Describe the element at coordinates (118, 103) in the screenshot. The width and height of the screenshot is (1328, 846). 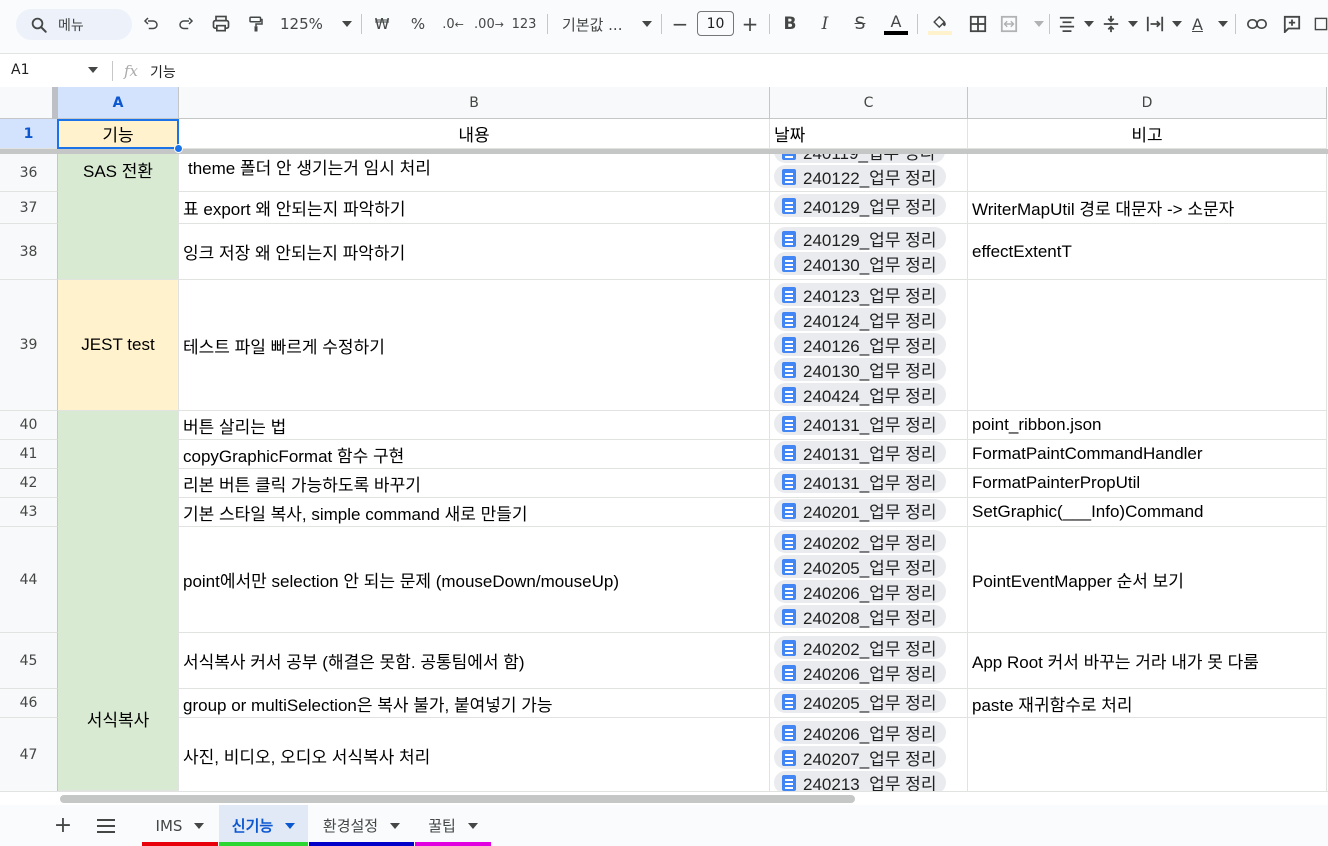
I see `column-header-a: A` at that location.